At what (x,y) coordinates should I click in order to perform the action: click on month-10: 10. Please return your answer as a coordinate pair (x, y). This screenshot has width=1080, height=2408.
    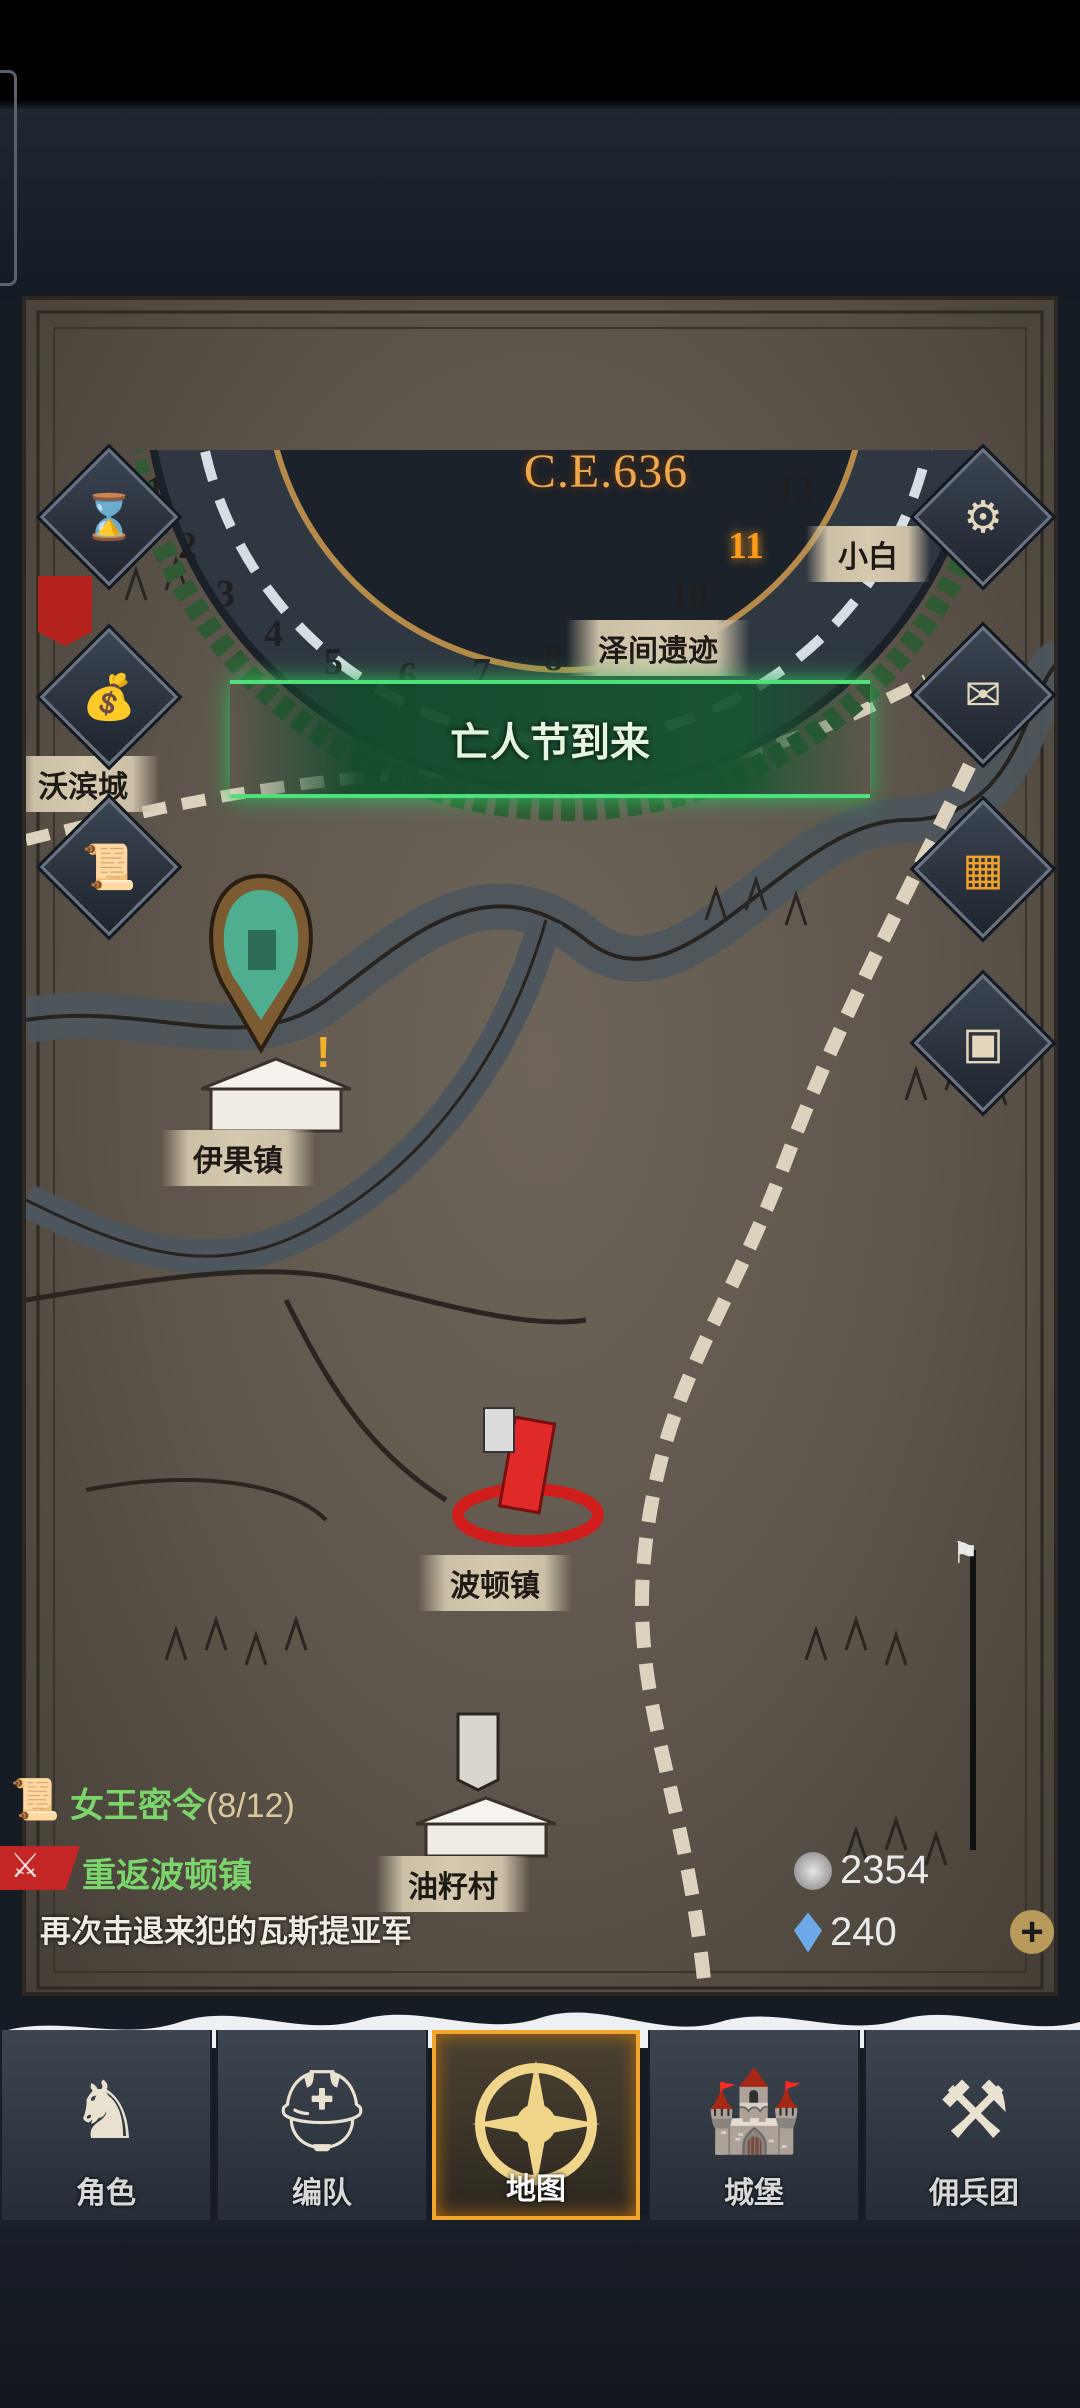
    Looking at the image, I should click on (689, 596).